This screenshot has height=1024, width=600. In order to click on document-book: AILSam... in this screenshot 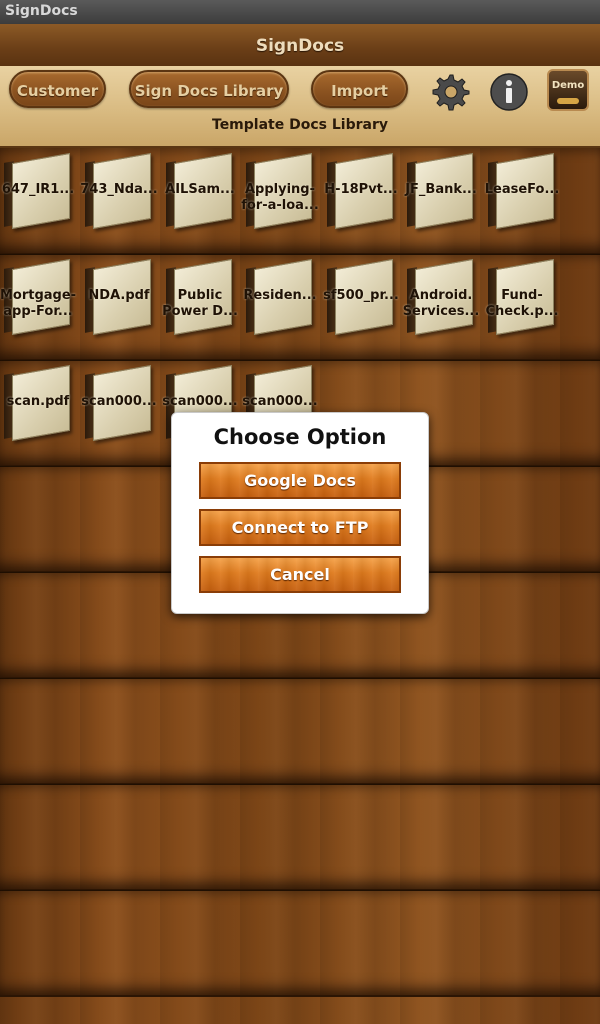, I will do `click(200, 192)`.